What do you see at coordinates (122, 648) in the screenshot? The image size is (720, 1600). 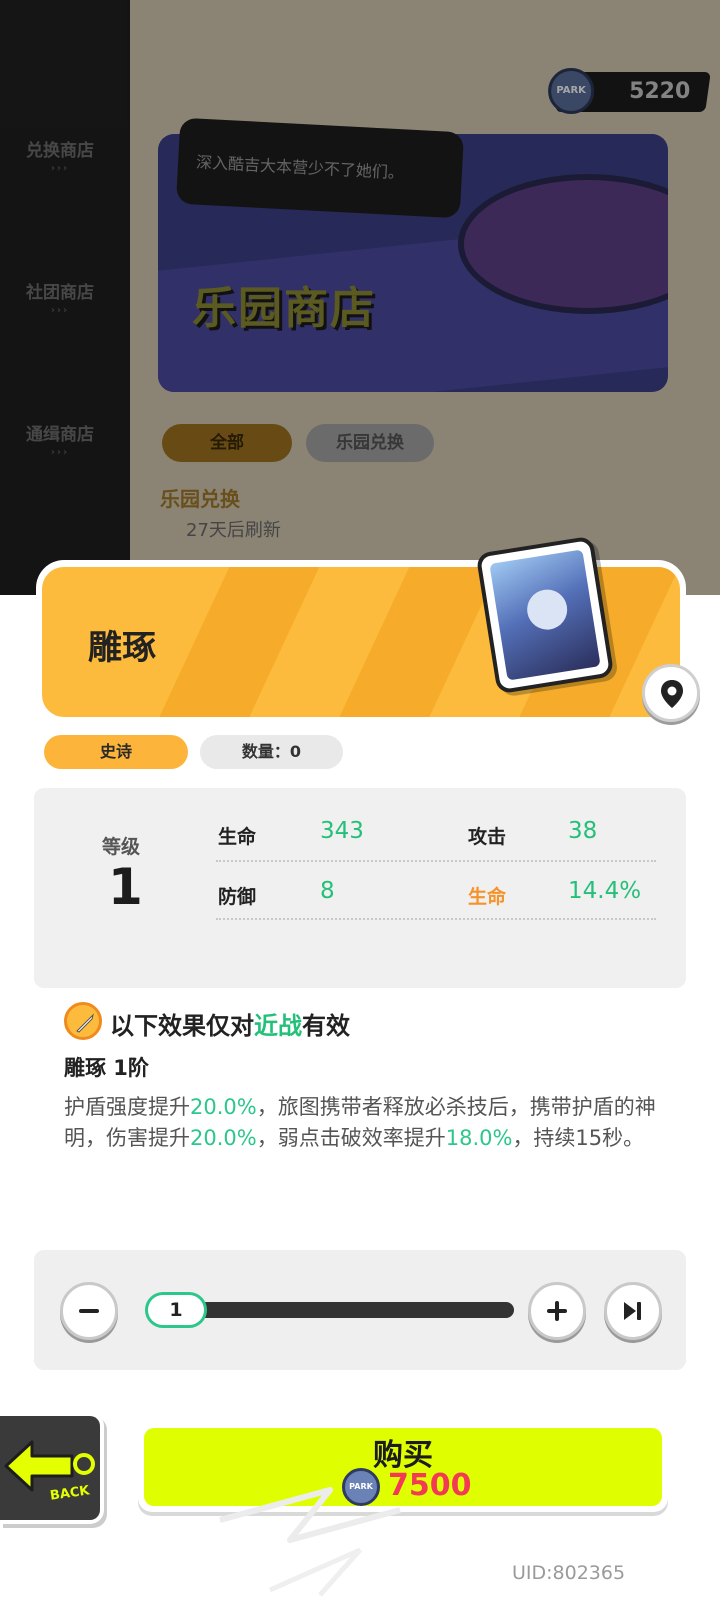 I see `item-name: 雕琢` at bounding box center [122, 648].